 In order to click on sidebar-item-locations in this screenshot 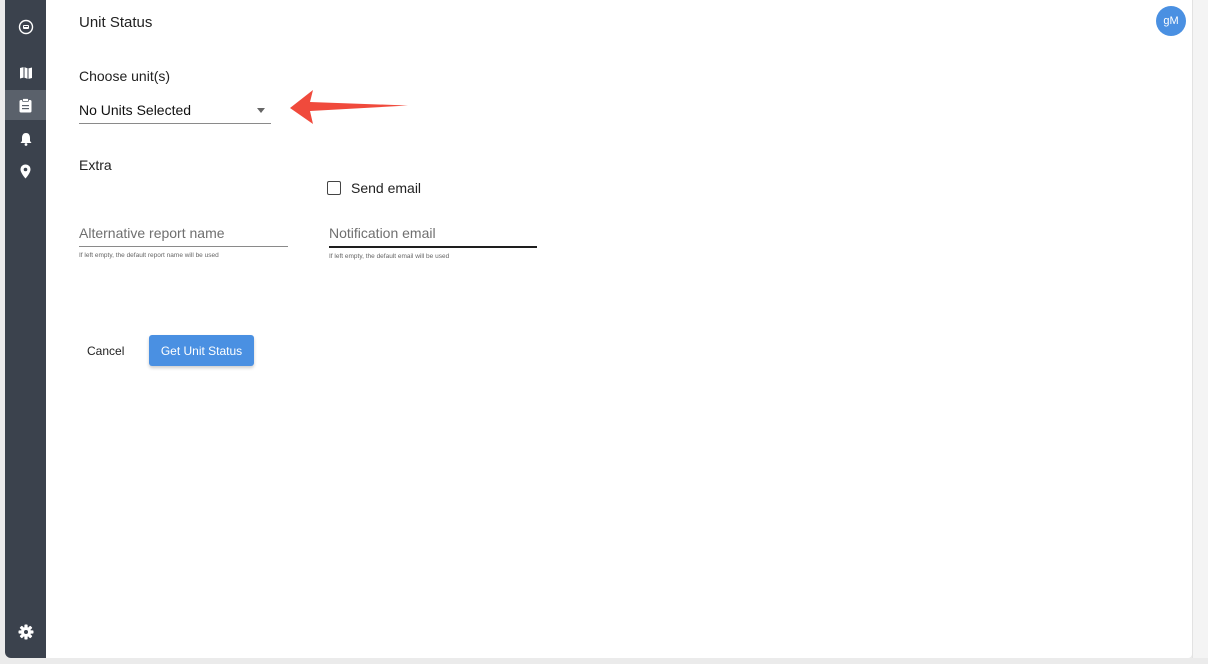, I will do `click(25, 171)`.